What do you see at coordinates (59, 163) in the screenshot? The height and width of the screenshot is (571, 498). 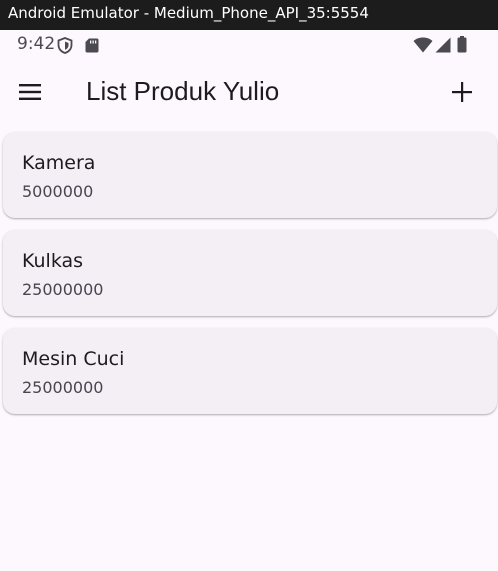 I see `product-name: Kamera` at bounding box center [59, 163].